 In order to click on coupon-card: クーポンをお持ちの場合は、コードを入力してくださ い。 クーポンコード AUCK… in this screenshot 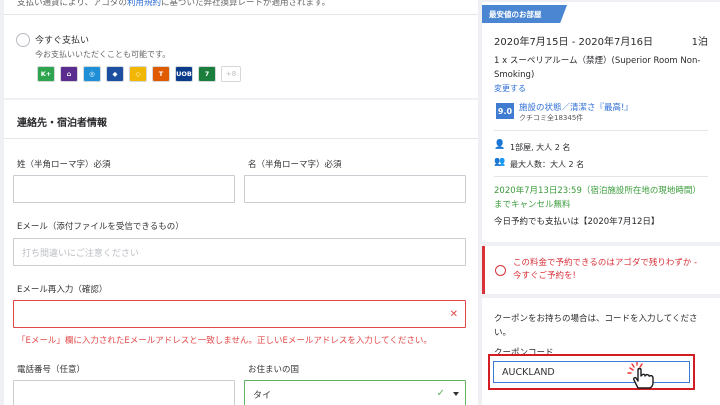, I will do `click(601, 351)`.